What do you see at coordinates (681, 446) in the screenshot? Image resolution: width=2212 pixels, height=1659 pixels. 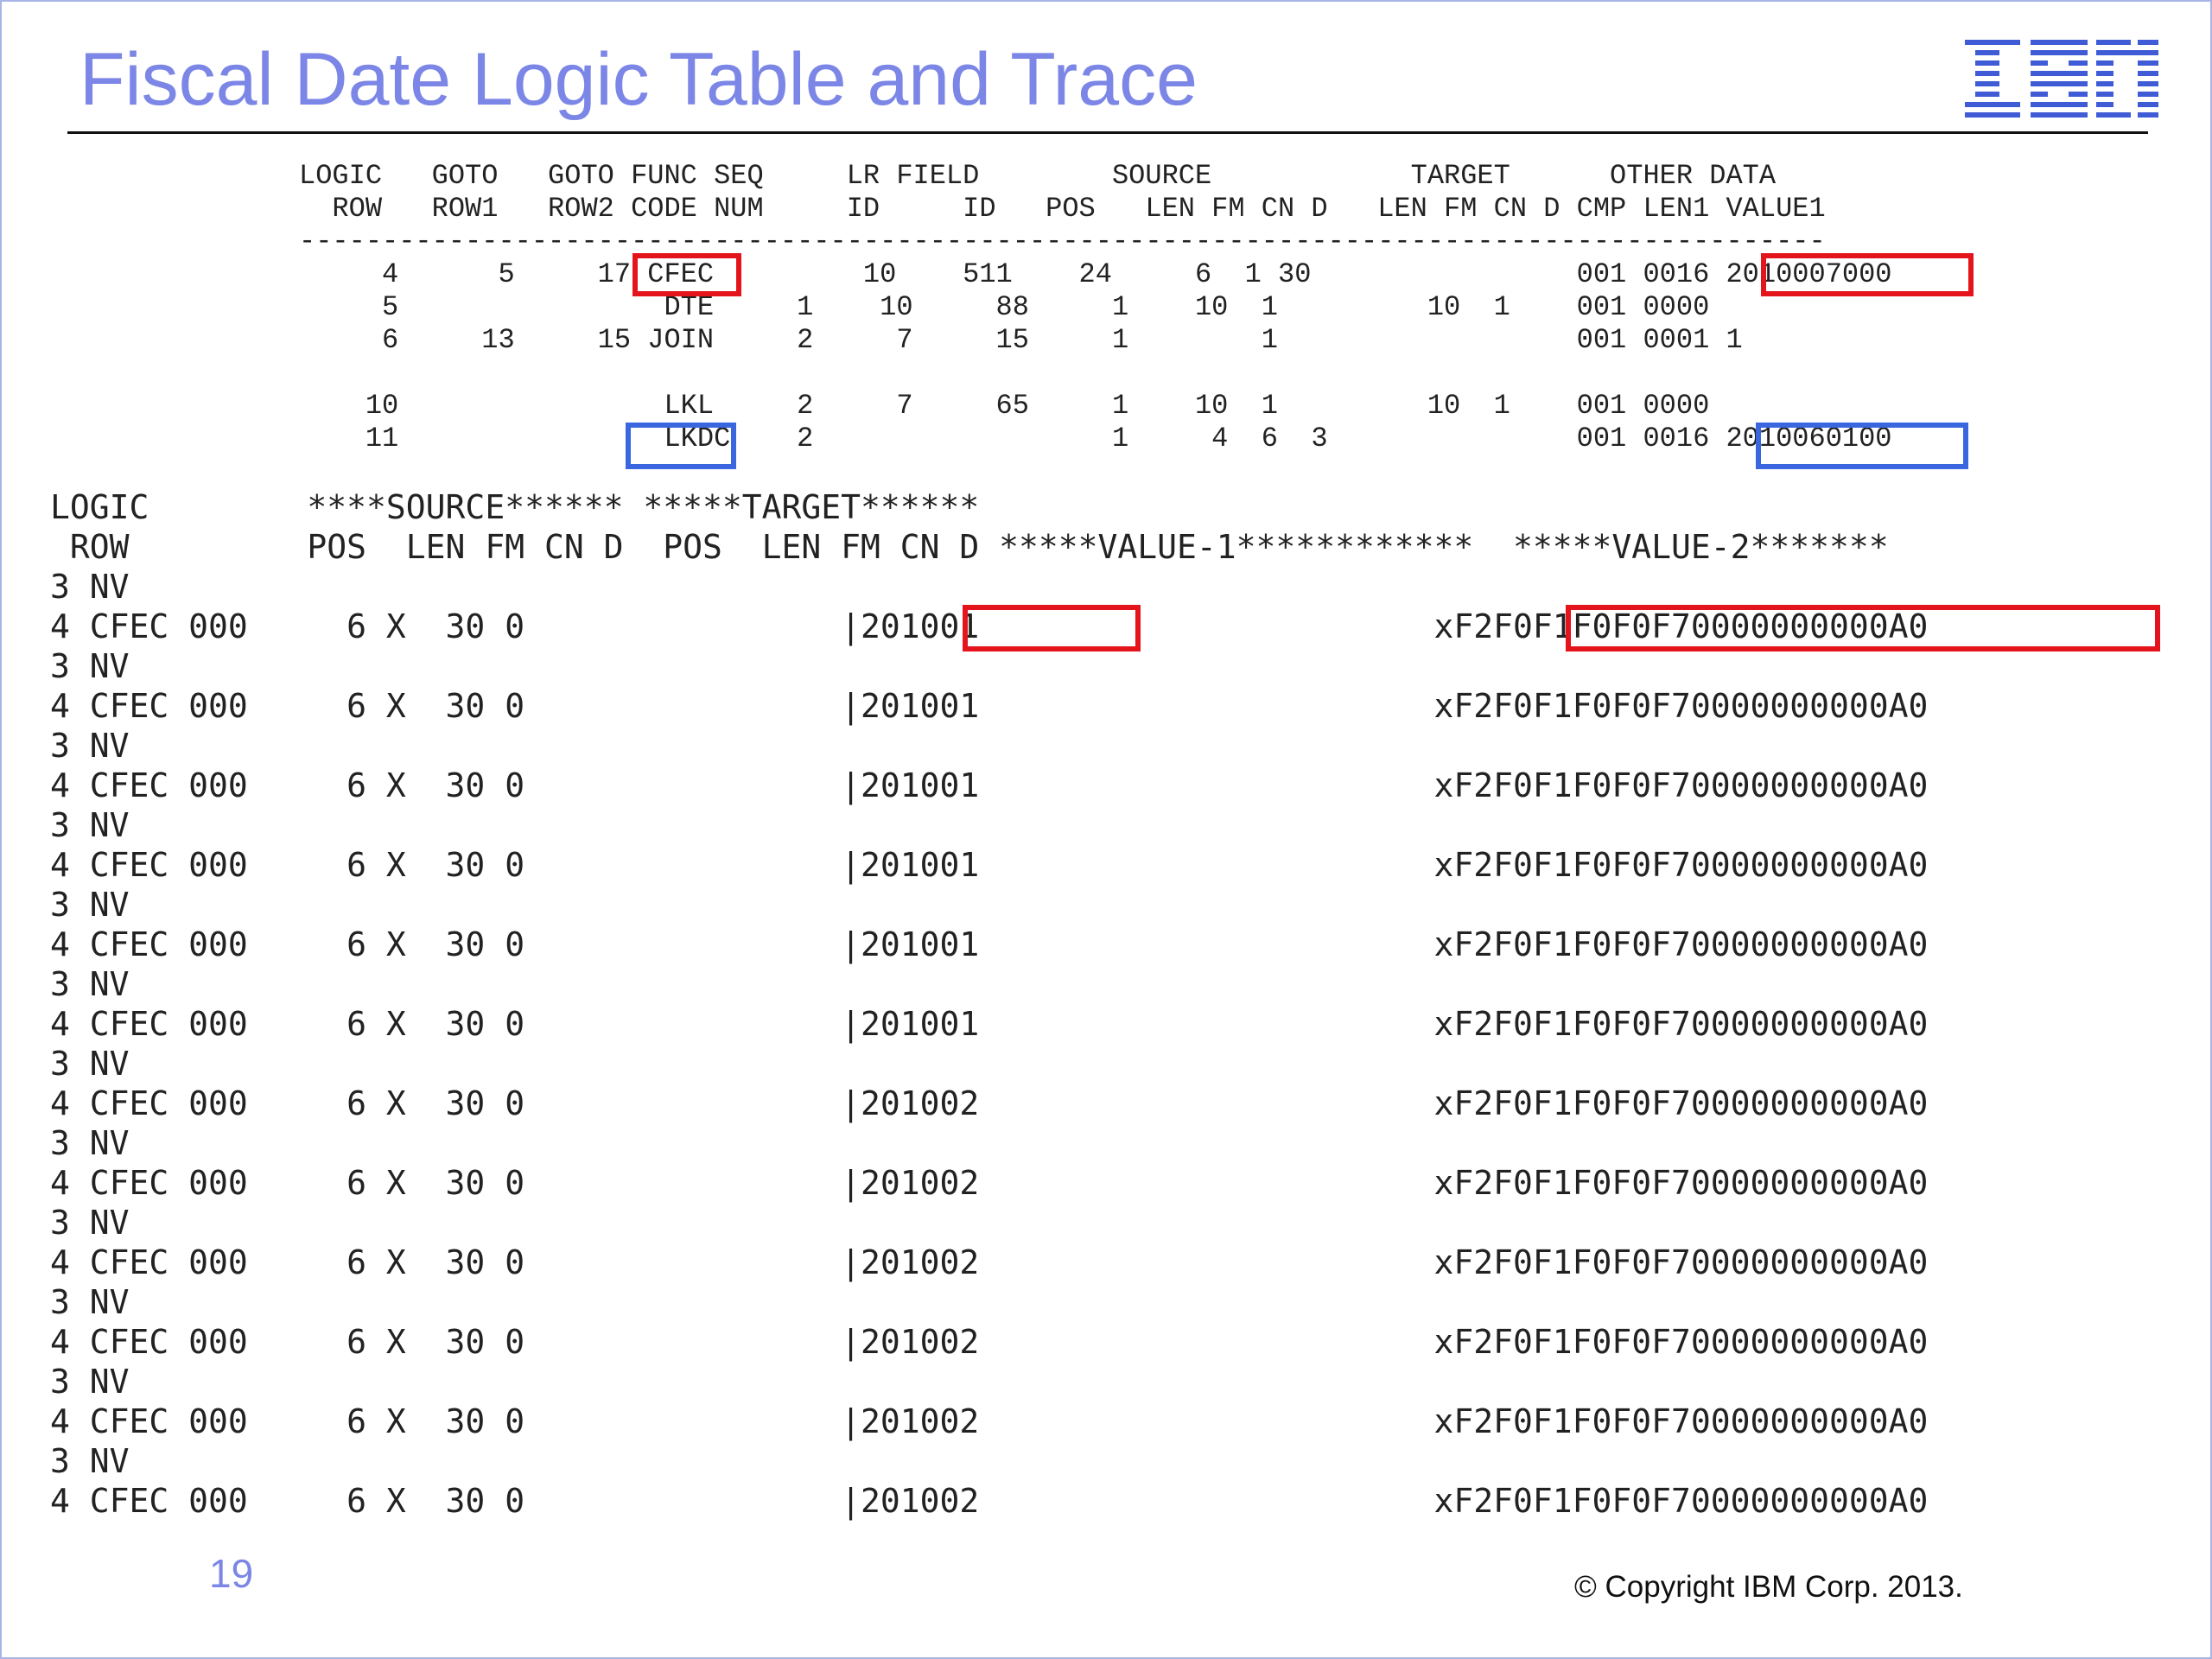 I see `highlight-lkdc-box` at bounding box center [681, 446].